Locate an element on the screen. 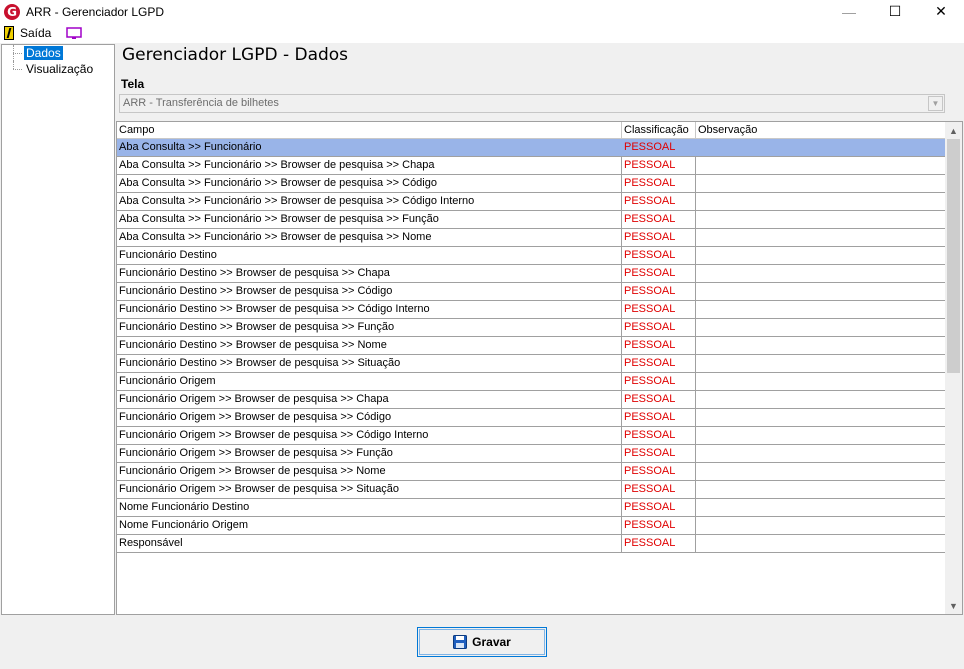 The image size is (964, 669). scroll-up-icon: ▲ is located at coordinates (953, 130).